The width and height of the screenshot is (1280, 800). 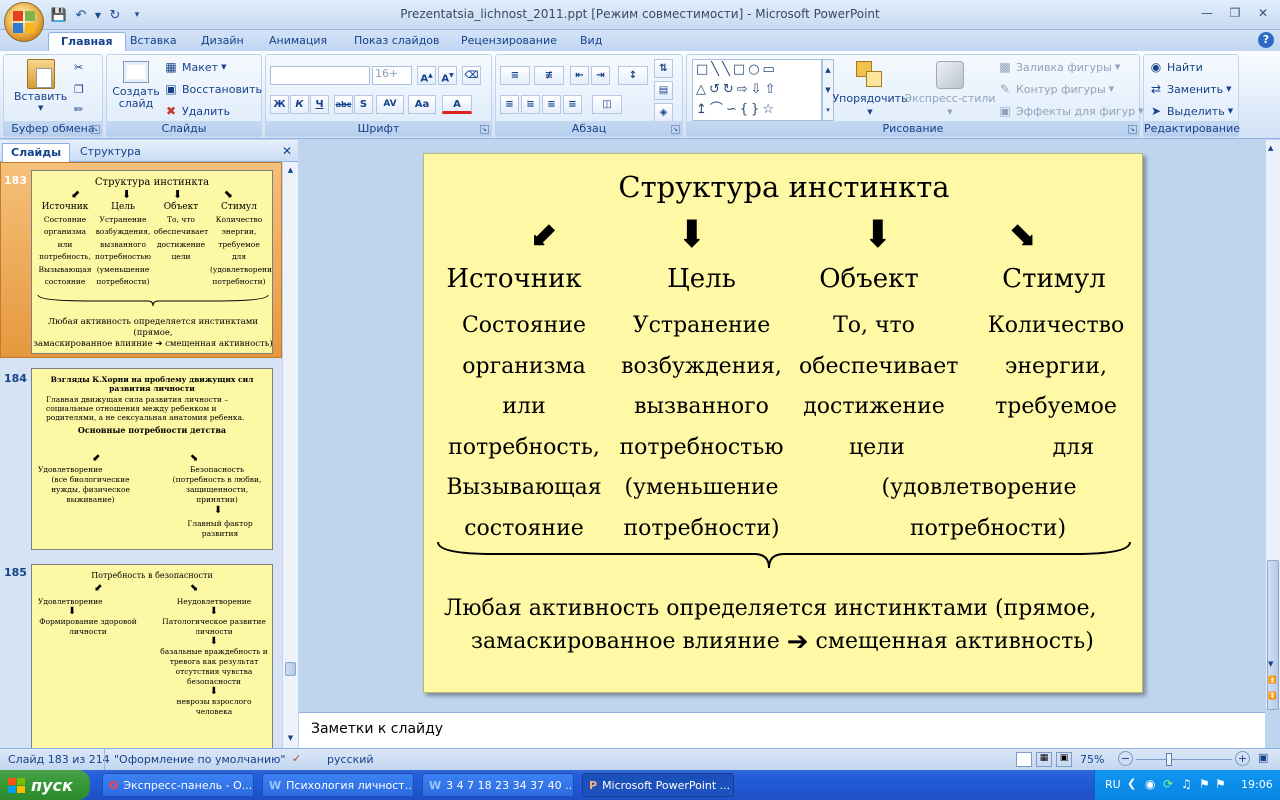 I want to click on antivirus-icon: ⚑, so click(x=1204, y=784).